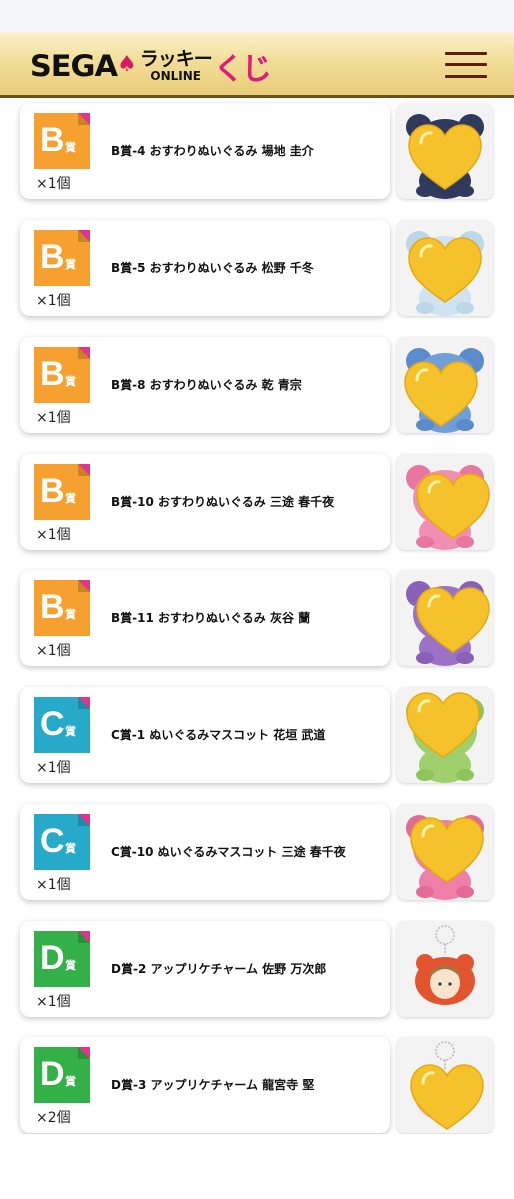 The height and width of the screenshot is (1199, 514). What do you see at coordinates (211, 618) in the screenshot?
I see `prize-name: B賞-11 おすわりぬいぐるみ 灰谷 蘭` at bounding box center [211, 618].